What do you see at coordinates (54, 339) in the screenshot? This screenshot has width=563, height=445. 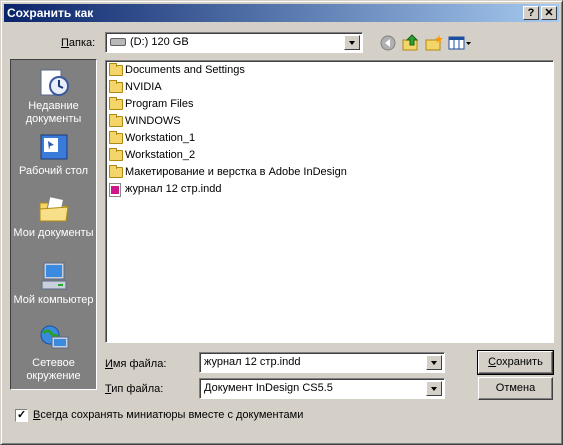 I see `network-places-icon` at bounding box center [54, 339].